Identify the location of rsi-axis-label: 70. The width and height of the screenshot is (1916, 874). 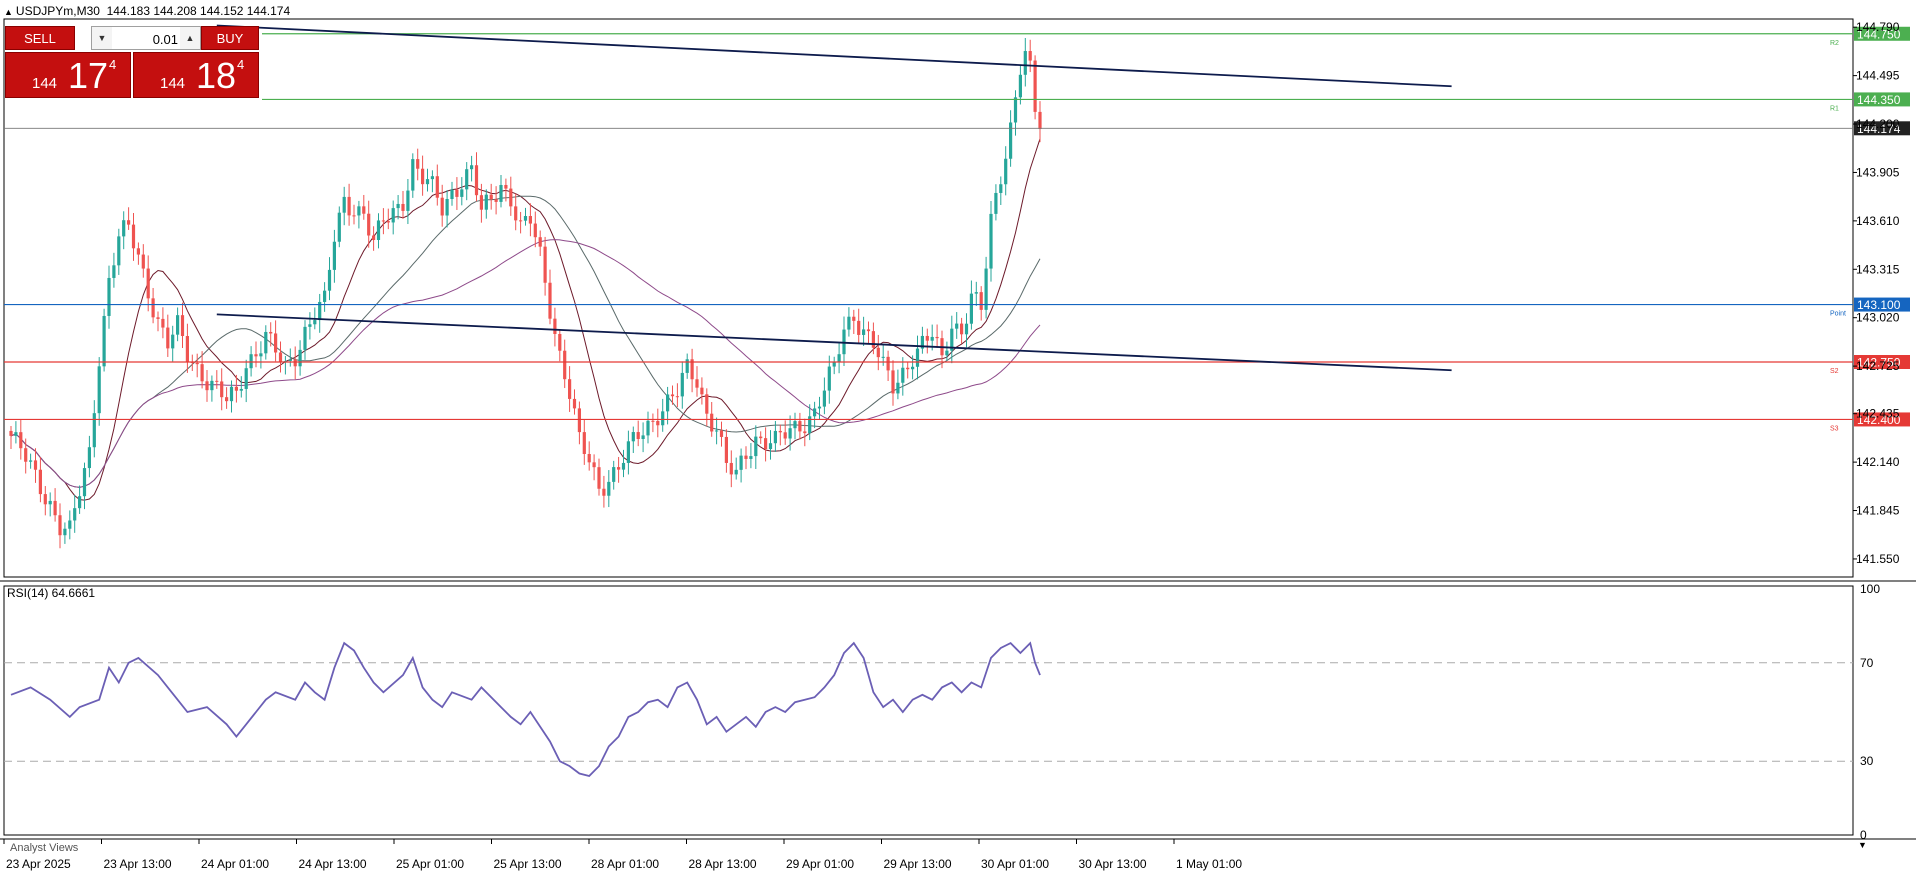
(1867, 663).